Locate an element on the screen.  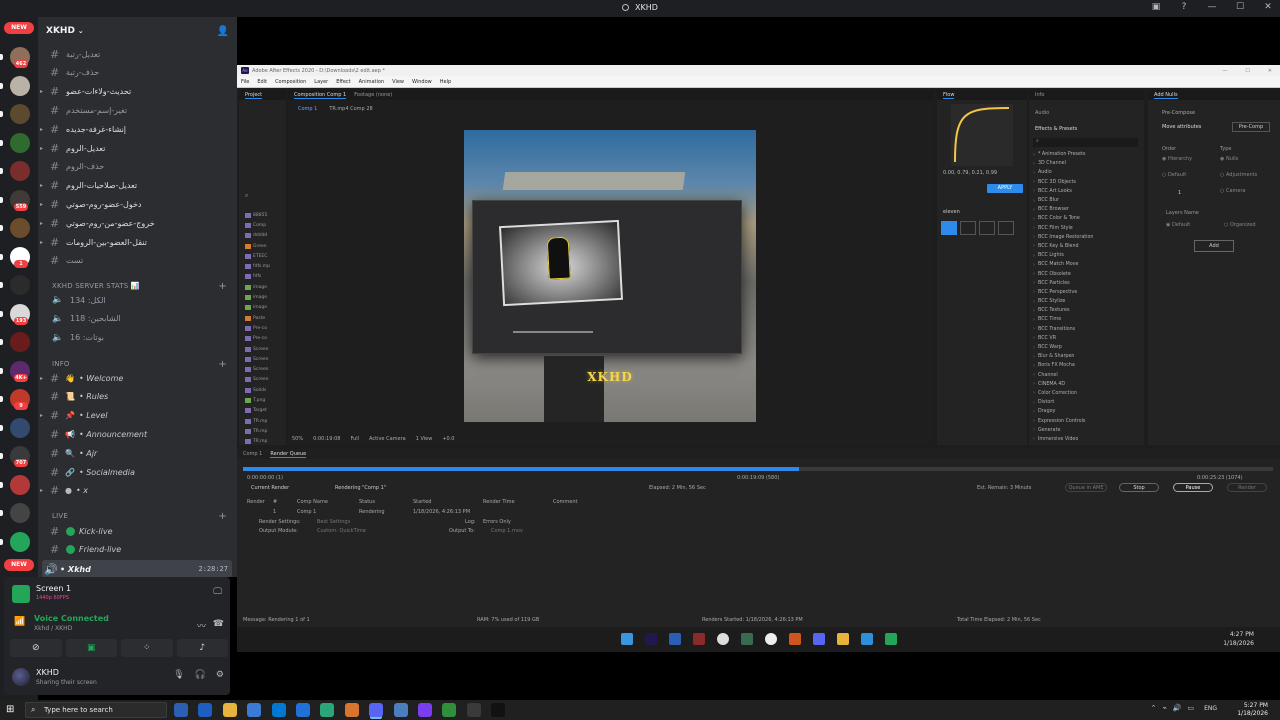
ae-menu-item: Composition is located at coordinates (290, 82).